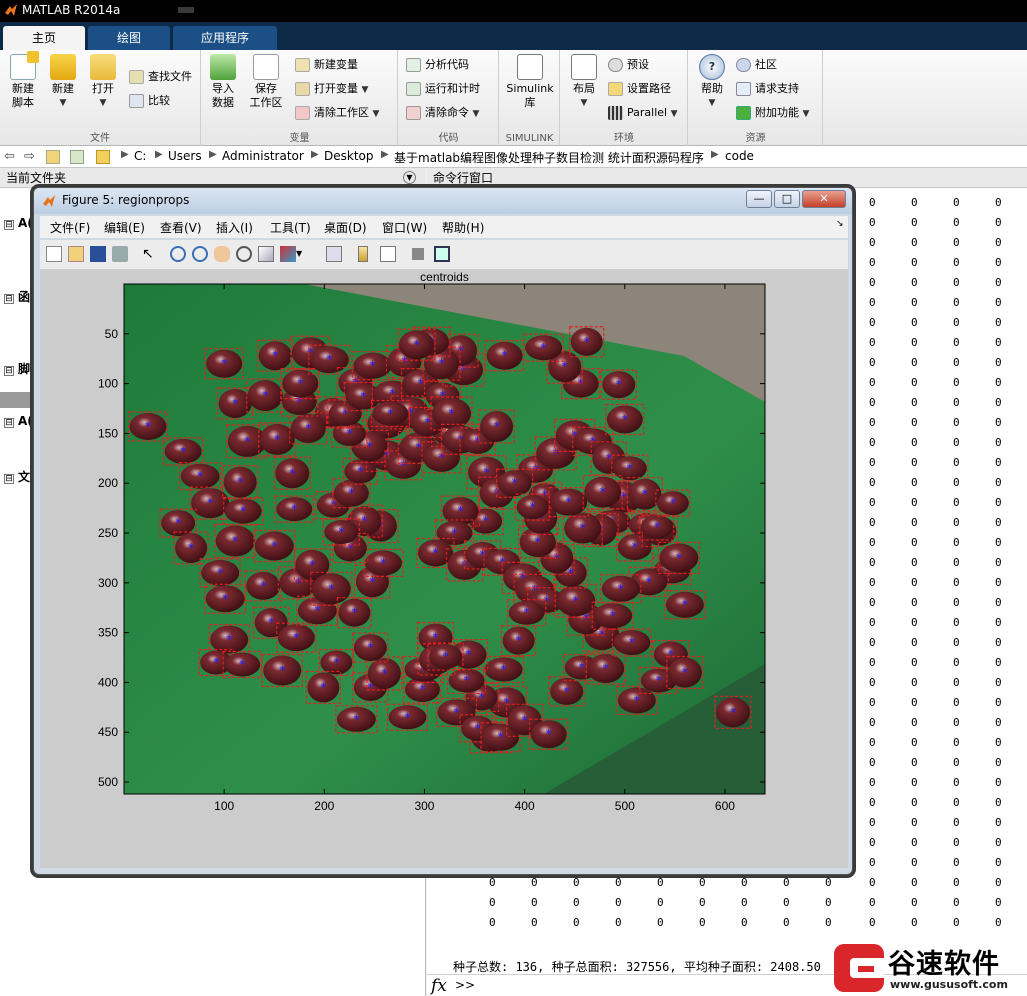 The height and width of the screenshot is (996, 1027). I want to click on menu-edit: 编辑(E), so click(124, 227).